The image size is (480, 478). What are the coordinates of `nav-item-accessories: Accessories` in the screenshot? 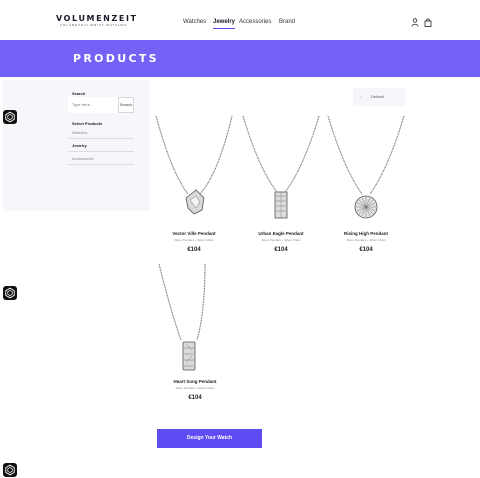 It's located at (255, 22).